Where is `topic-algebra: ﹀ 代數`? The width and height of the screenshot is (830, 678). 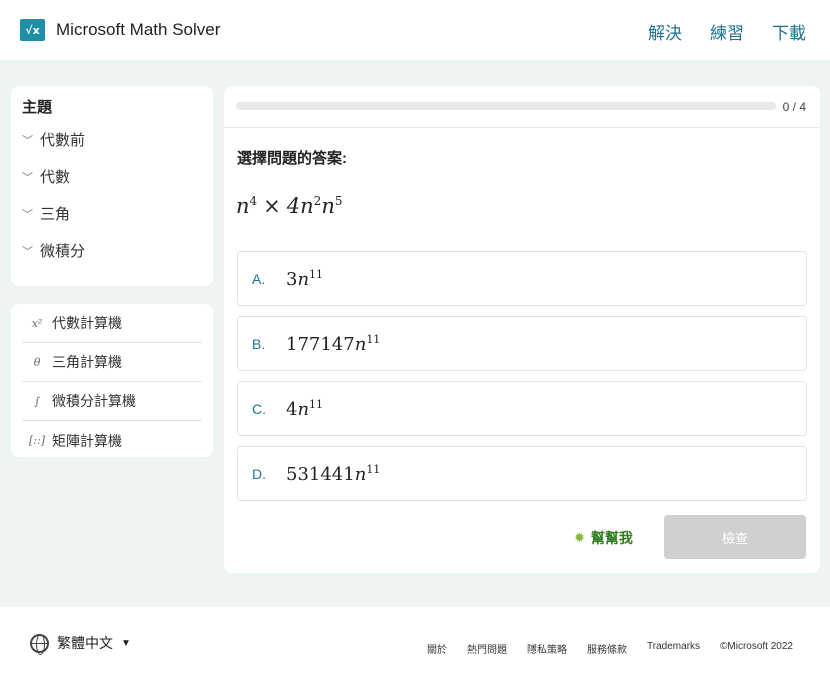
topic-algebra: ﹀ 代數 is located at coordinates (112, 176).